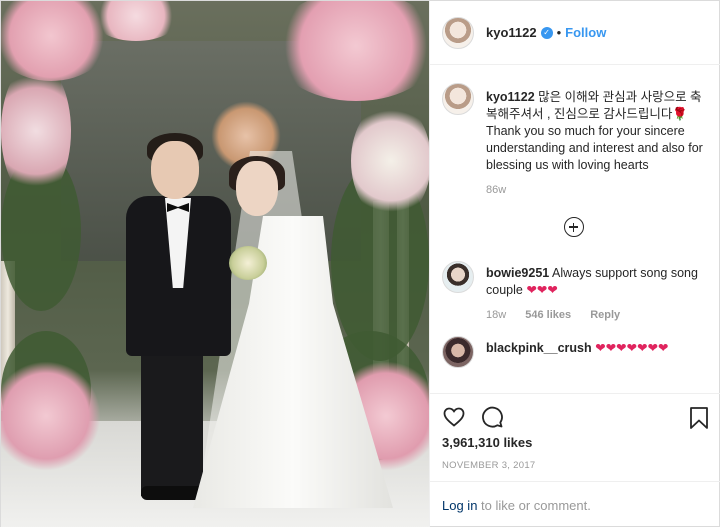 The height and width of the screenshot is (527, 720). I want to click on author-avatar, so click(458, 32).